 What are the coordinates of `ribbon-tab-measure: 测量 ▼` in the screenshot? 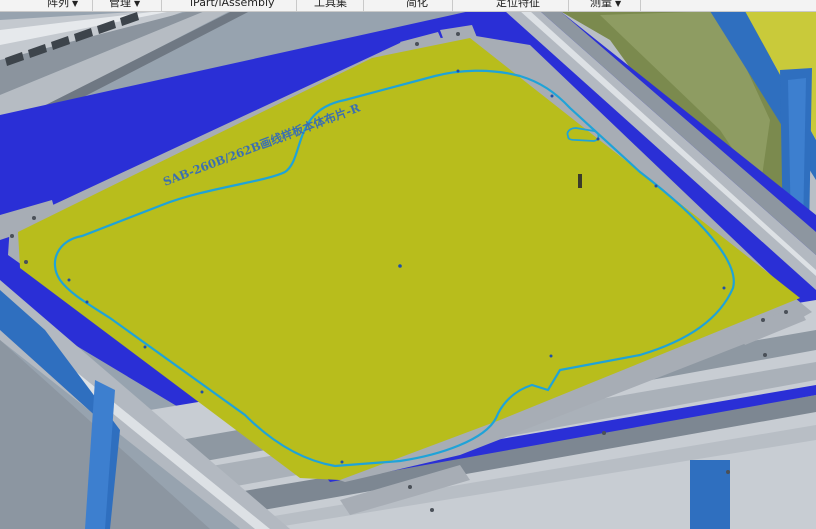 It's located at (605, 5).